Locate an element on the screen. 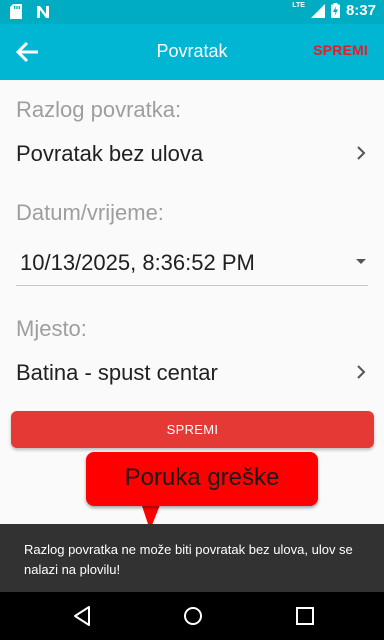 The width and height of the screenshot is (384, 640). location-value: Batina - spust centar is located at coordinates (117, 372).